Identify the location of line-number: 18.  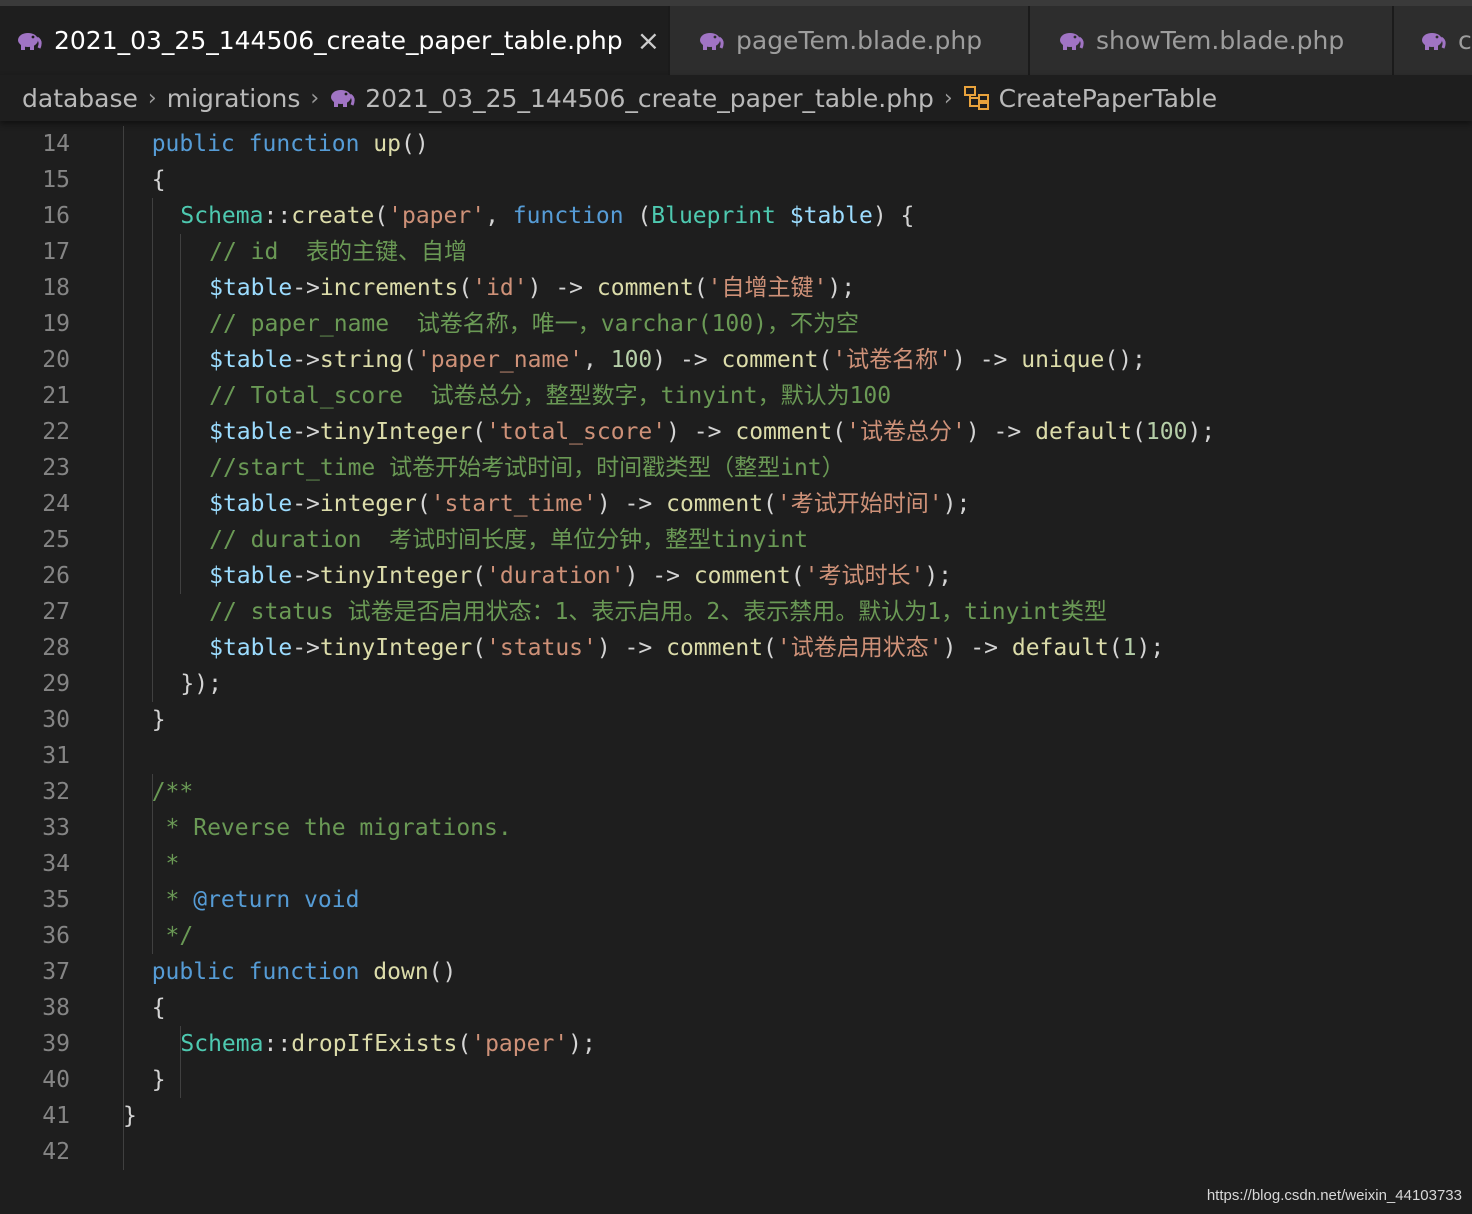
(56, 288).